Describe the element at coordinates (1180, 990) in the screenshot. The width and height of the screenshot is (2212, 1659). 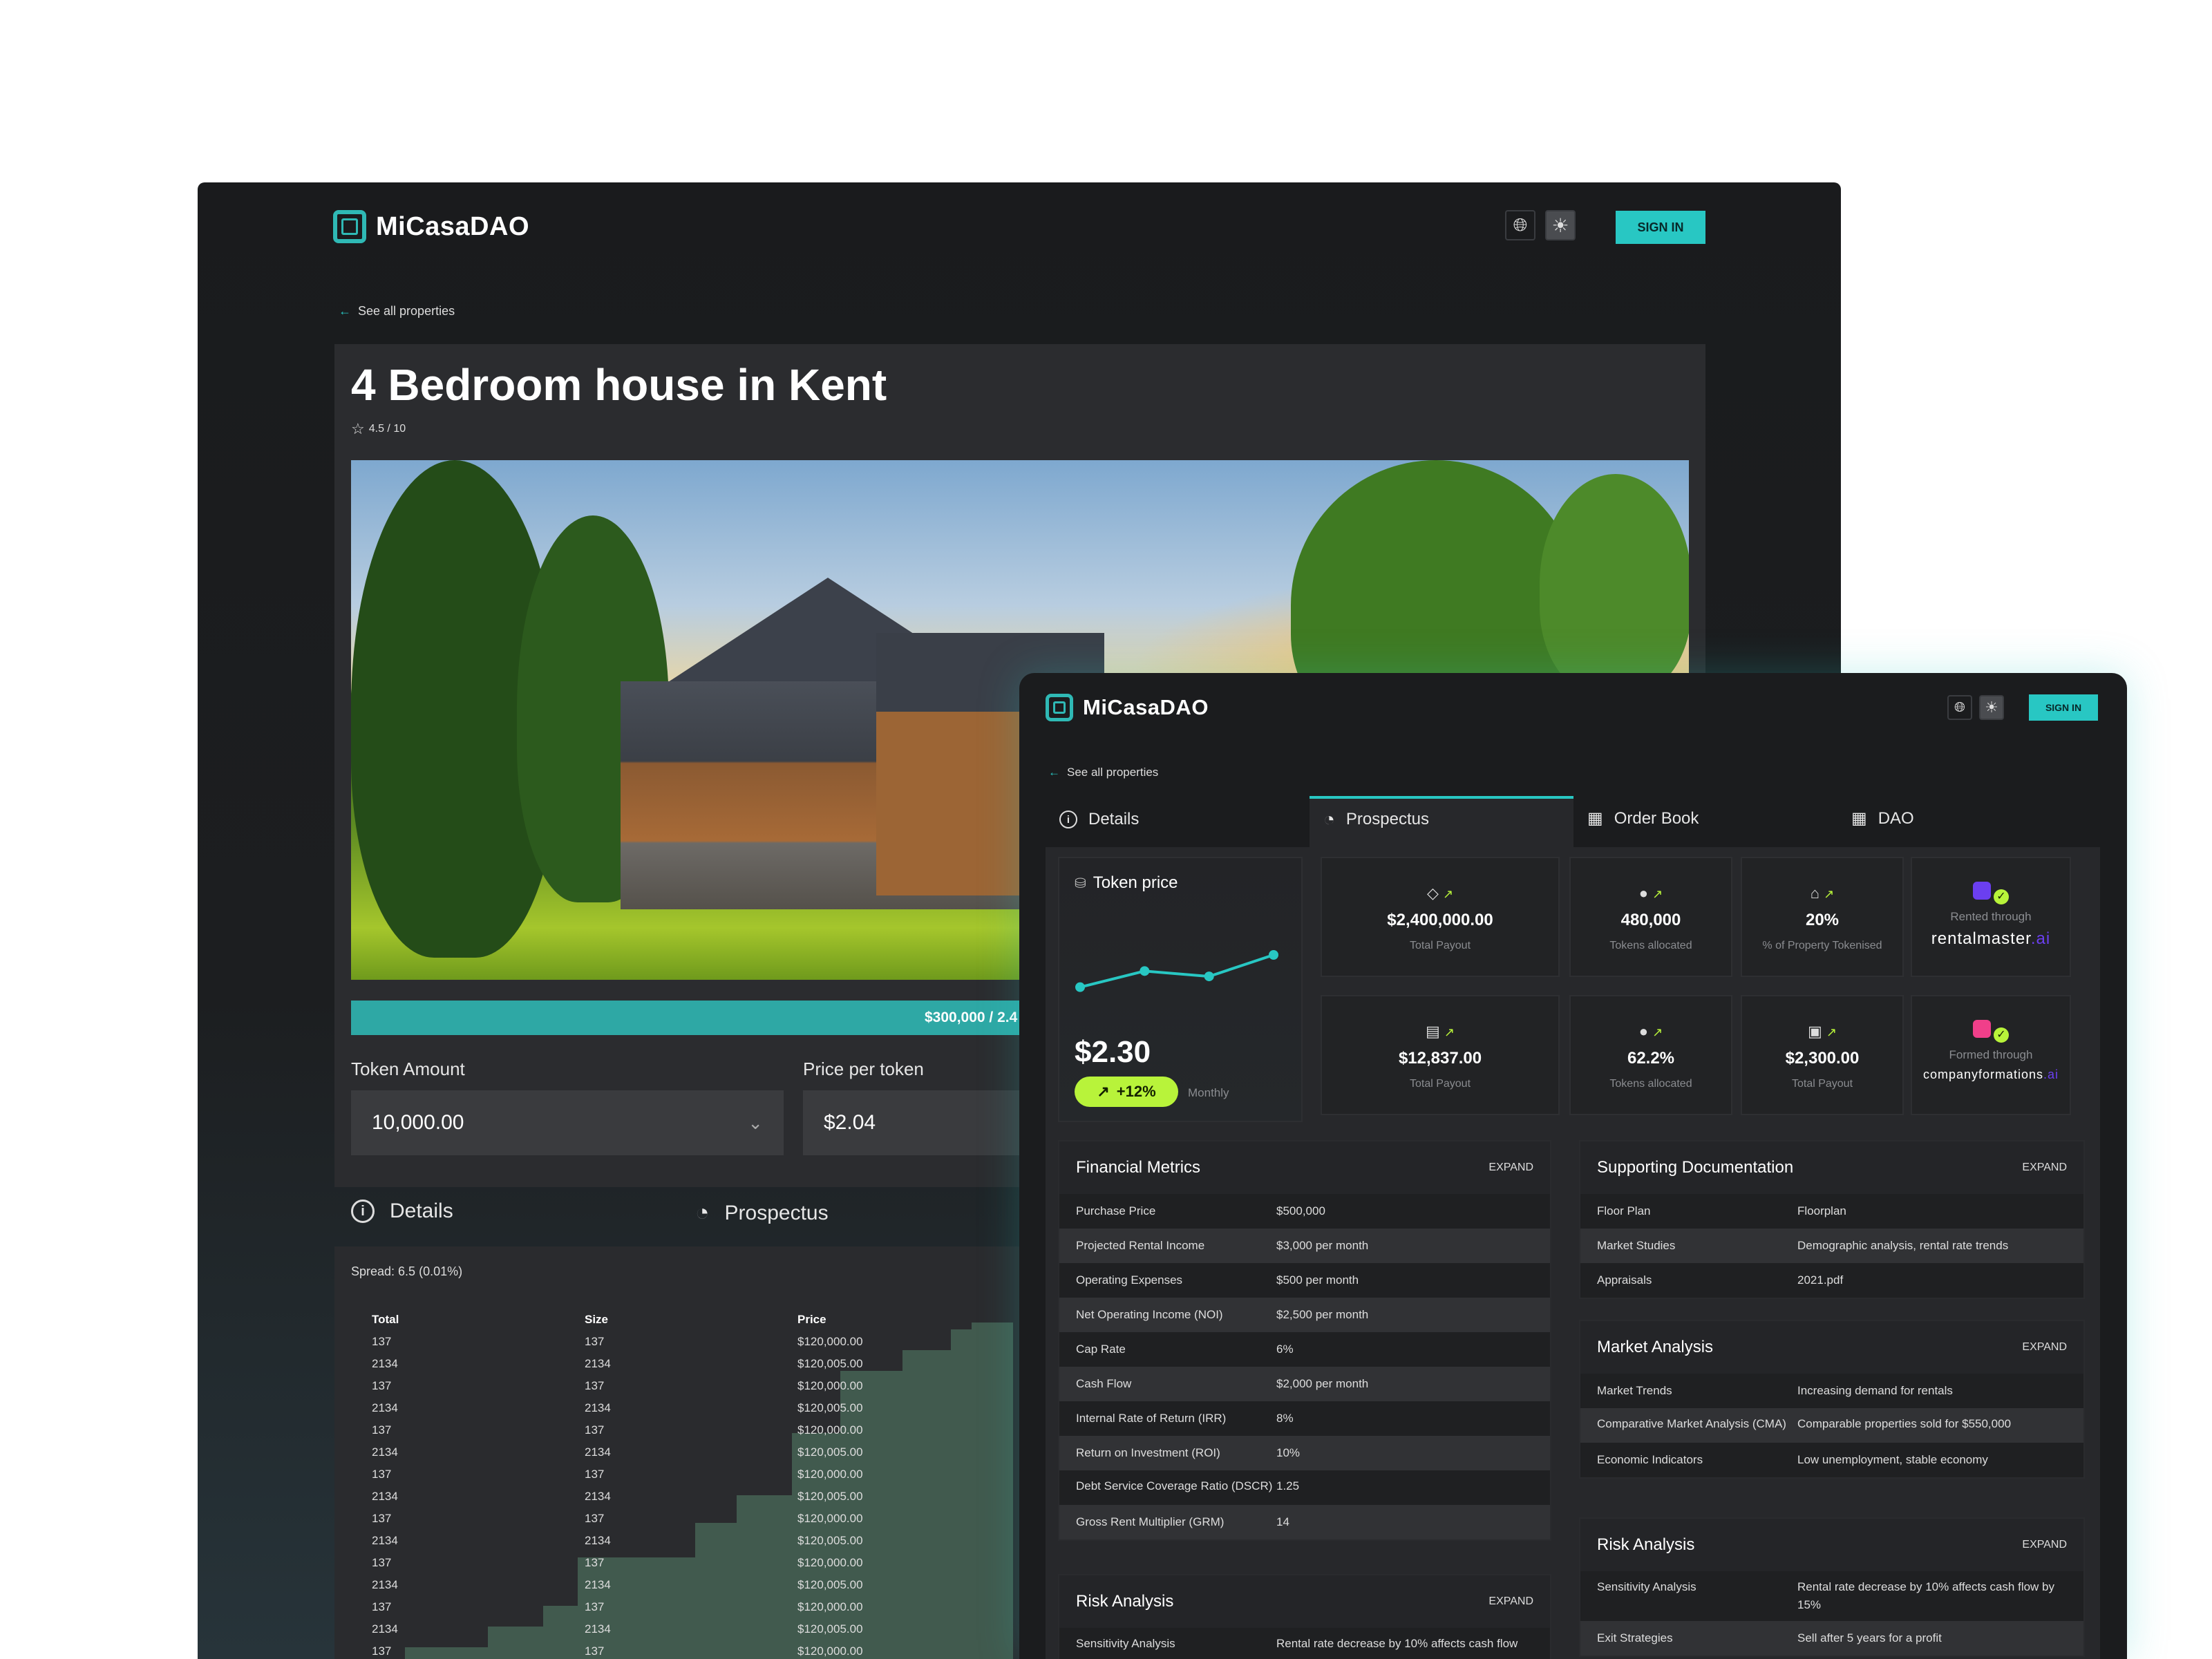
I see `token-price-card: ⛁ Token price $2.30 ↗ +12% Monthly` at that location.